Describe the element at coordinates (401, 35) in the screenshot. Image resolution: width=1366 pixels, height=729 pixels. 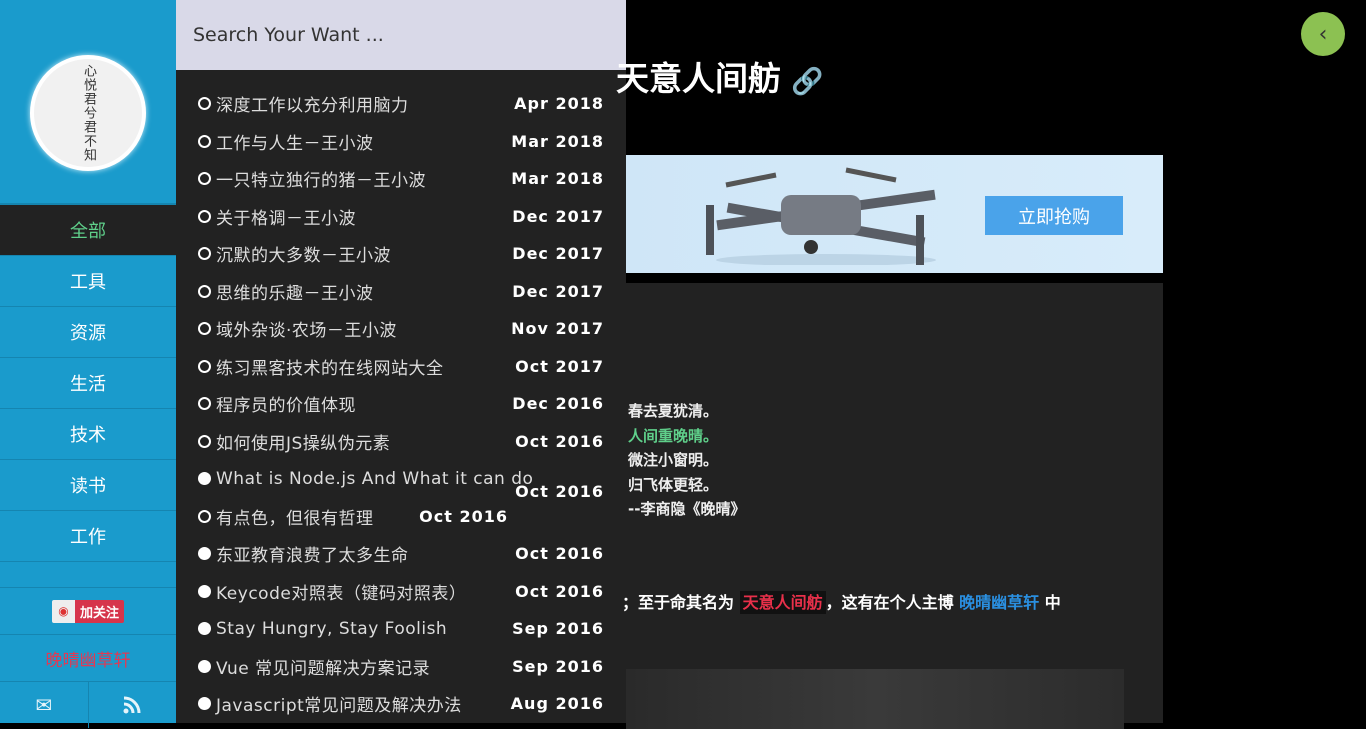
I see `search-input` at that location.